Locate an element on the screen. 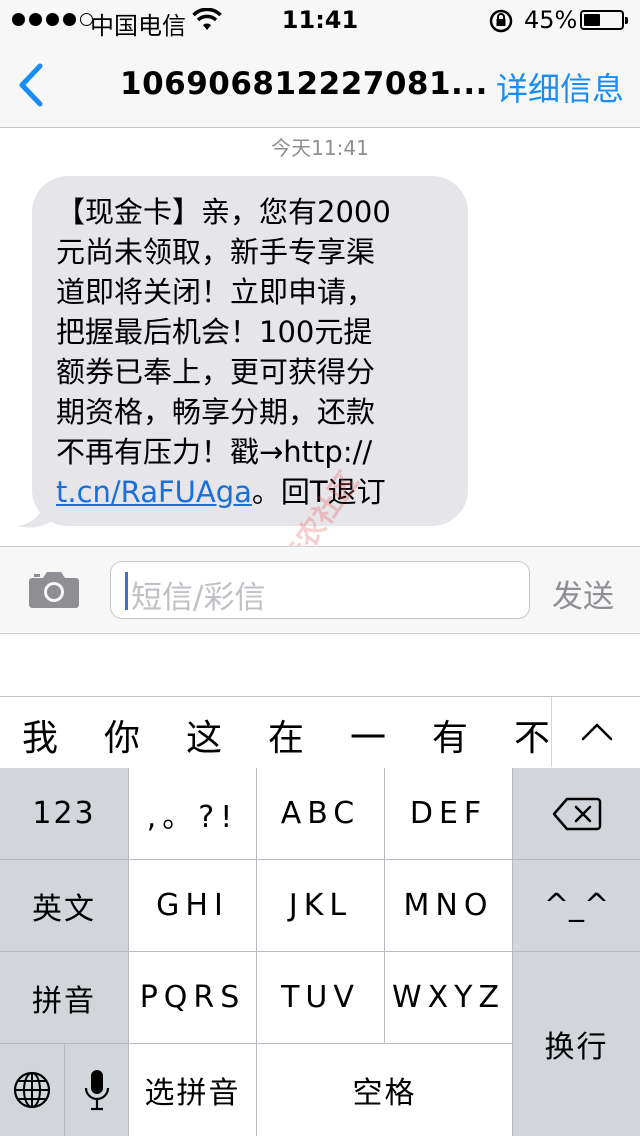 This screenshot has width=640, height=1136. battery-percent: 45% is located at coordinates (551, 20).